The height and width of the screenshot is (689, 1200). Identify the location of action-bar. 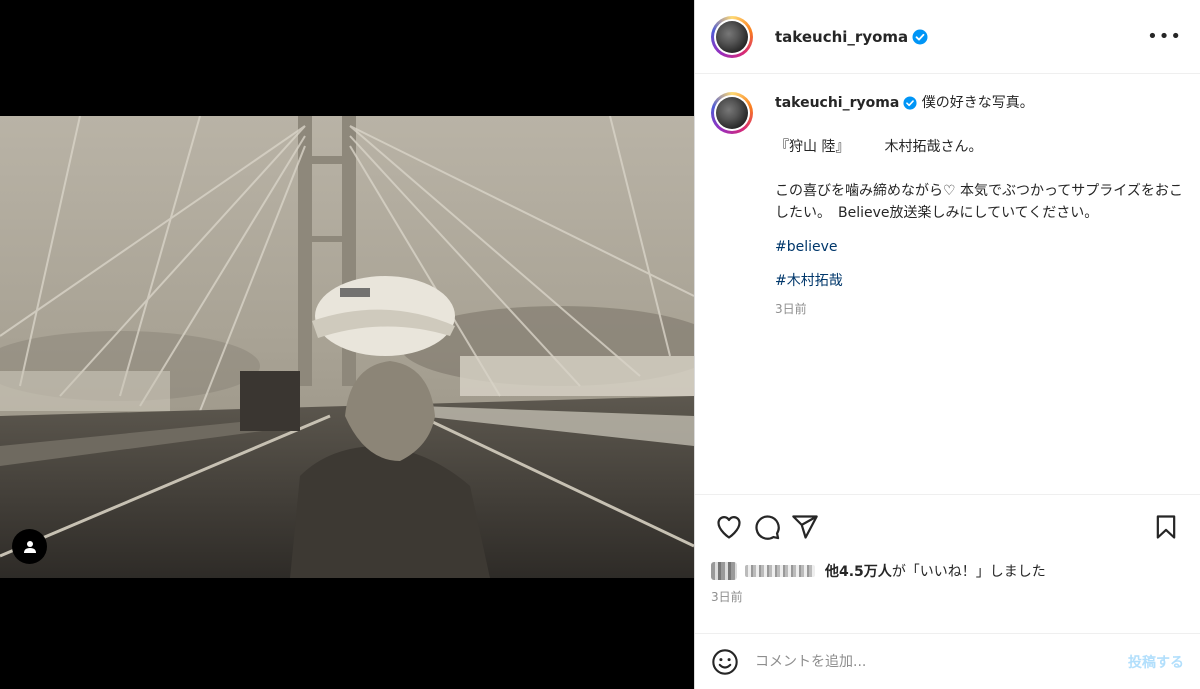
(947, 526).